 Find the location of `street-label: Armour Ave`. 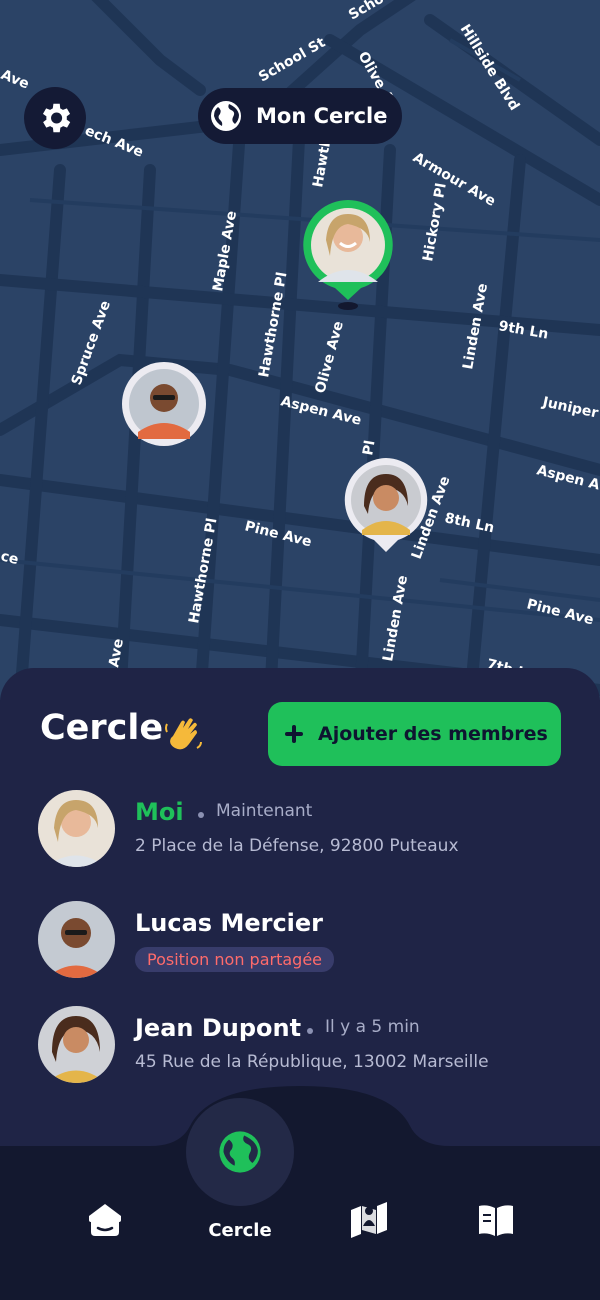

street-label: Armour Ave is located at coordinates (454, 180).